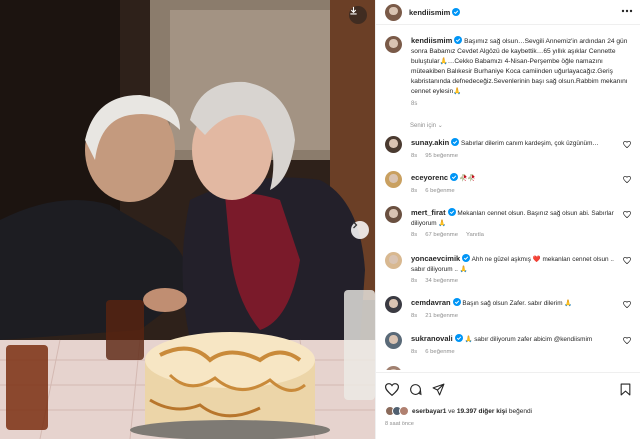 This screenshot has width=640, height=439. What do you see at coordinates (441, 235) in the screenshot?
I see `comment-likes: 67 beğenme` at bounding box center [441, 235].